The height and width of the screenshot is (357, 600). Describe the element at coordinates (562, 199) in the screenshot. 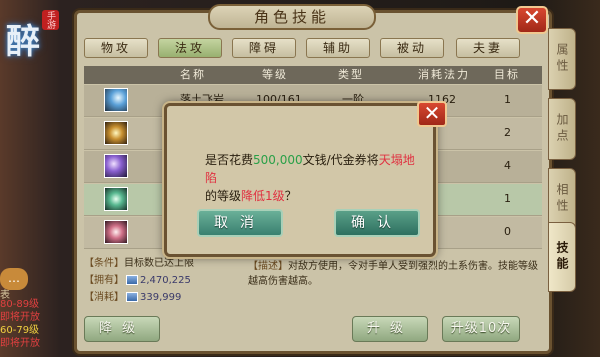

I see `side-tab-affinity: 相性` at that location.